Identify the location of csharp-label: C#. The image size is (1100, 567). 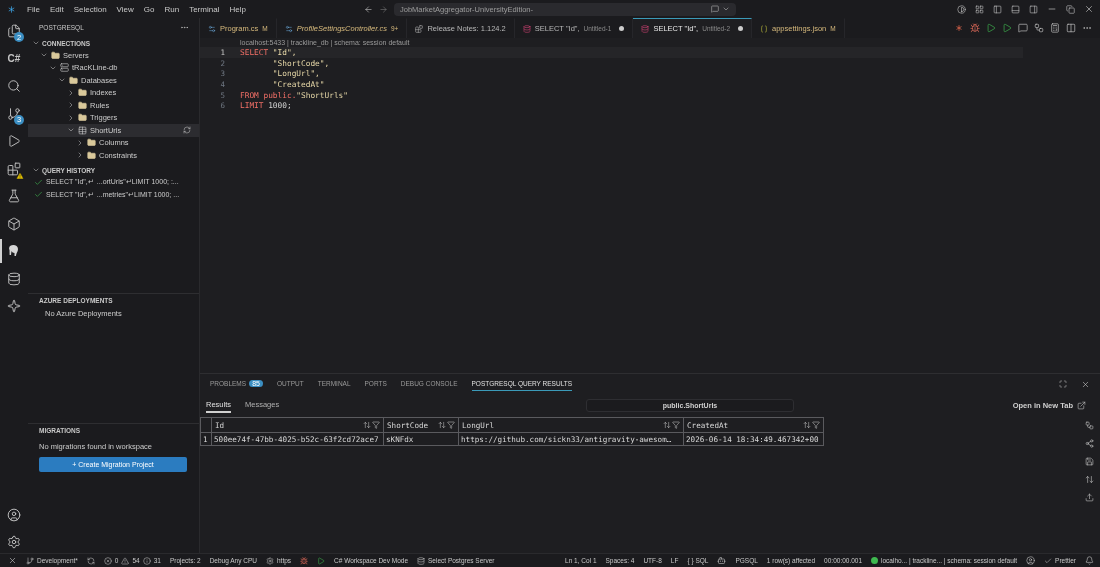
(14, 58).